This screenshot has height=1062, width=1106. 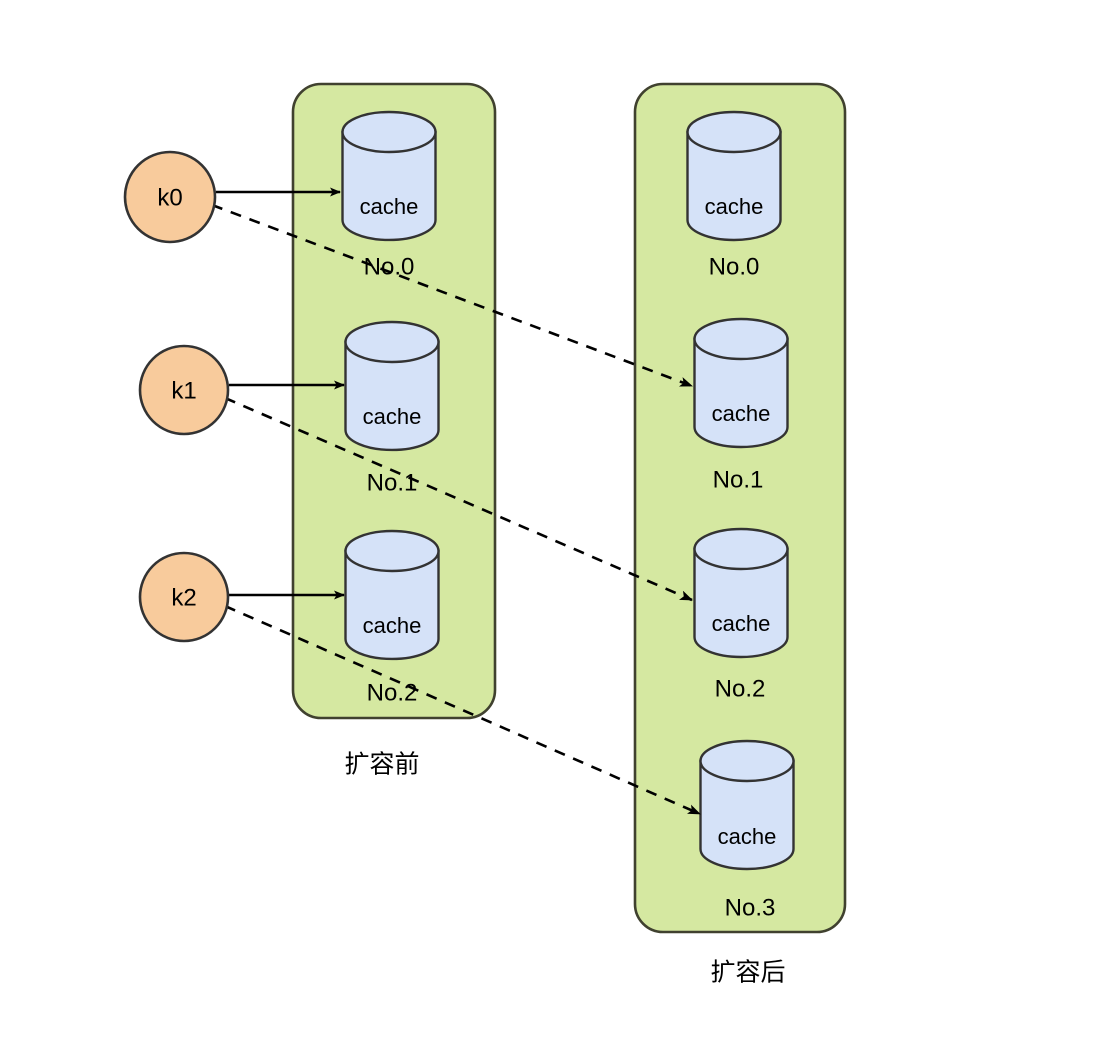 What do you see at coordinates (750, 907) in the screenshot?
I see `node-index-label-after-3: No.3` at bounding box center [750, 907].